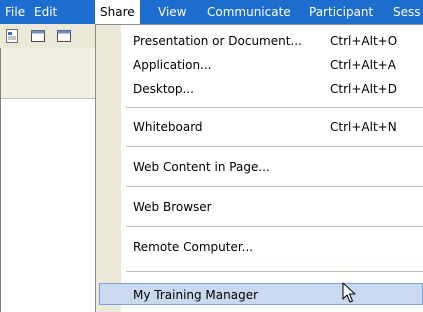 This screenshot has height=312, width=423. Describe the element at coordinates (196, 295) in the screenshot. I see `menu-item-label: My Training Manager` at that location.